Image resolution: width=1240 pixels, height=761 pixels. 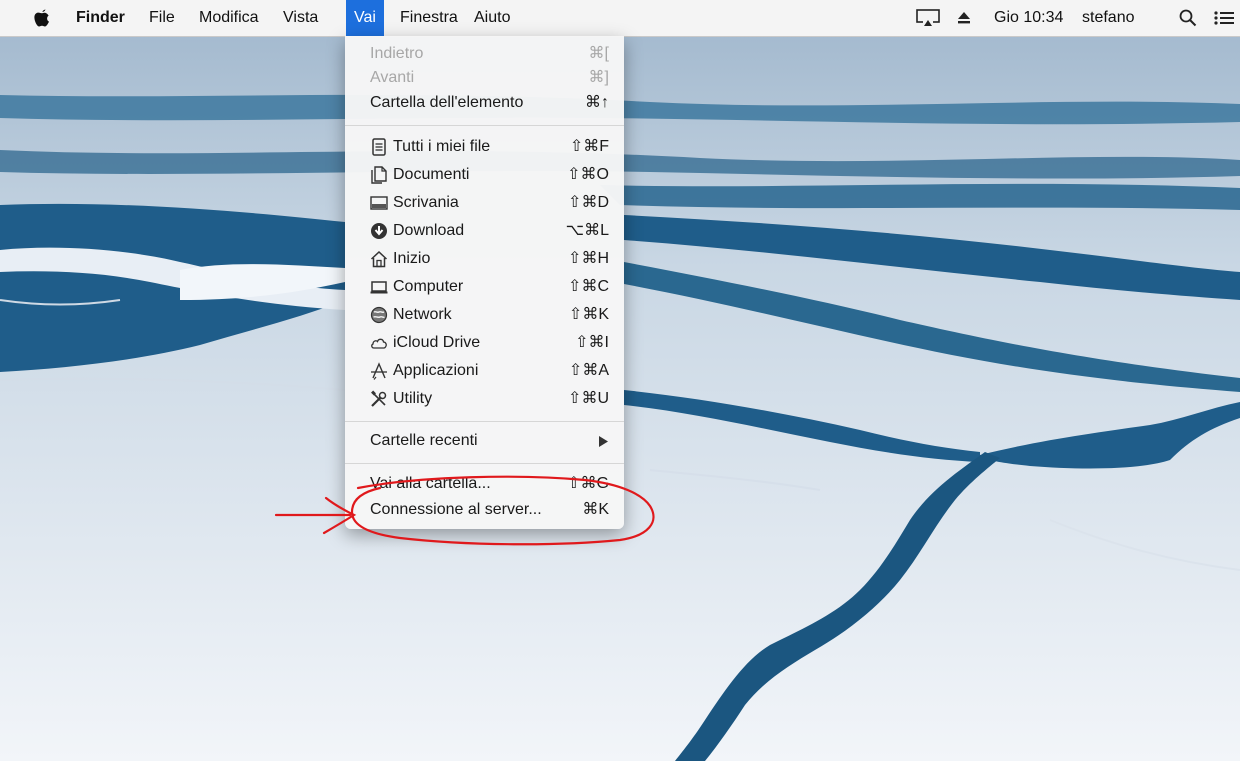 I want to click on menu-item-utility: Utility ⇧⌘U, so click(x=484, y=399).